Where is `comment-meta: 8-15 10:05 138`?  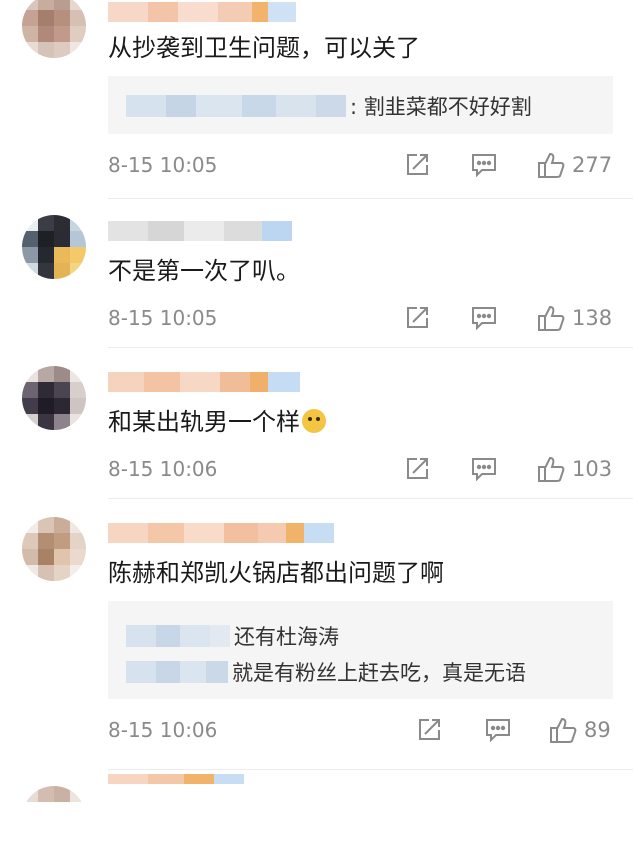
comment-meta: 8-15 10:05 138 is located at coordinates (360, 318).